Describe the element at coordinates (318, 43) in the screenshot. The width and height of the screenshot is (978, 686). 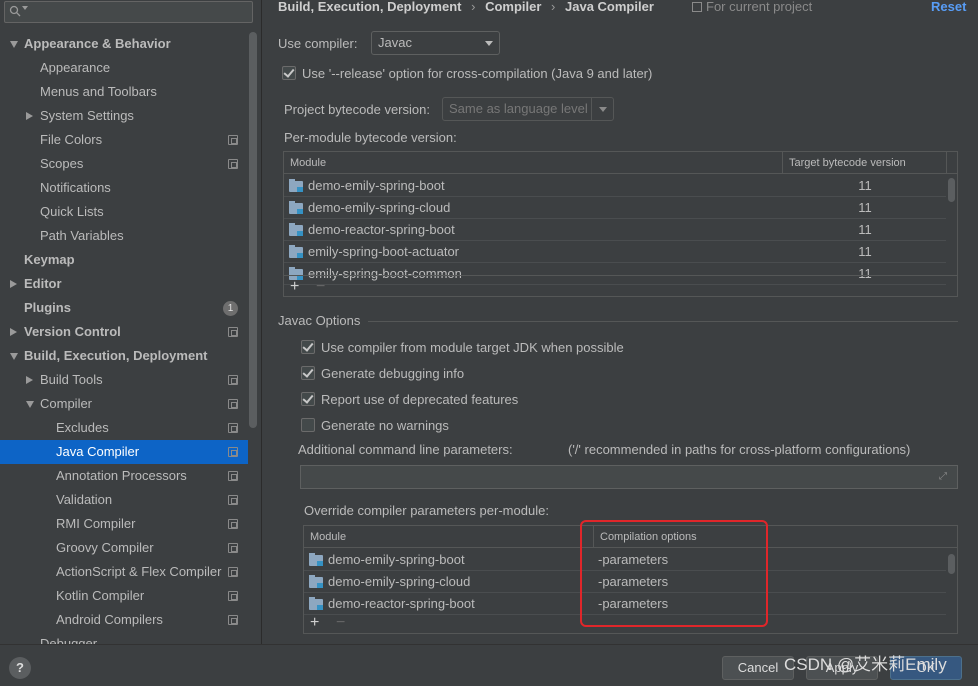
I see `use-compiler-label: Use compiler:` at that location.